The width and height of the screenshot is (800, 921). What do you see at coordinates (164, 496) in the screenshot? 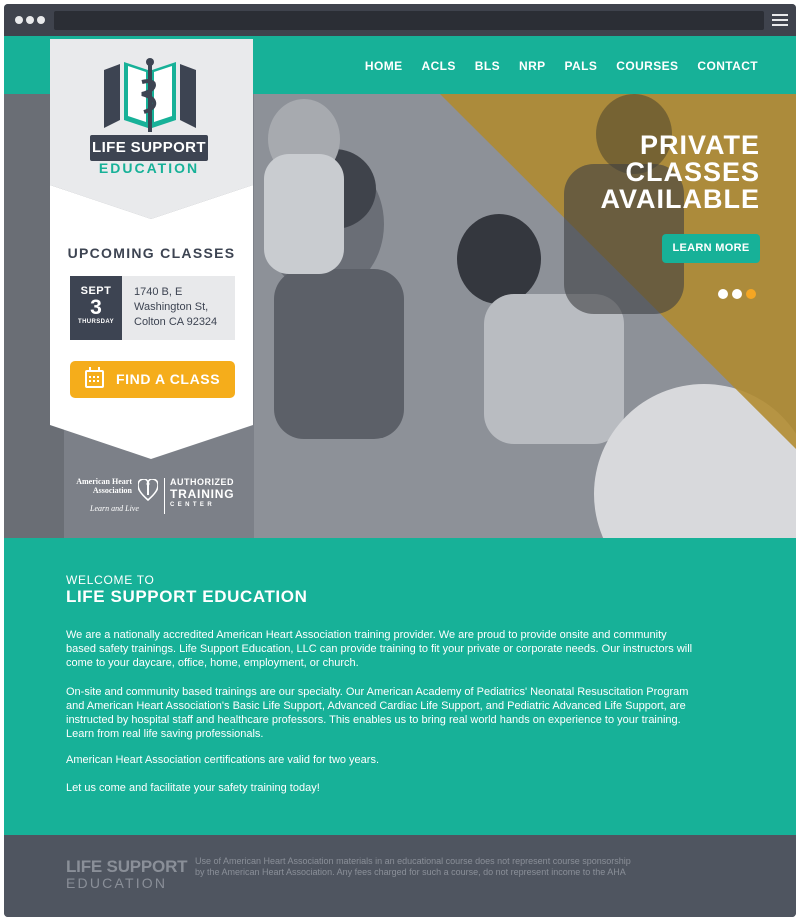
I see `aha-divider` at bounding box center [164, 496].